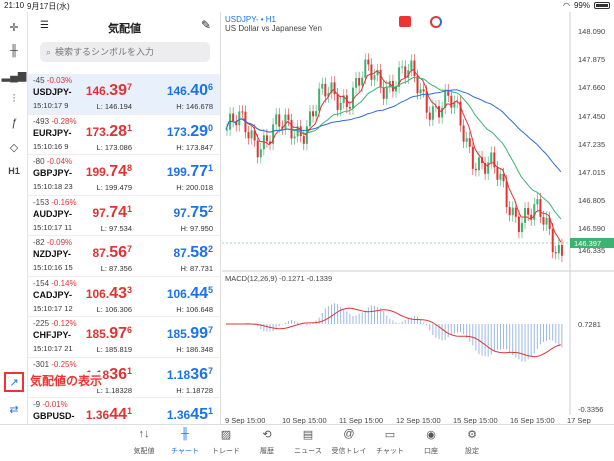 The height and width of the screenshot is (461, 614). I want to click on edit-icon: ✎, so click(206, 25).